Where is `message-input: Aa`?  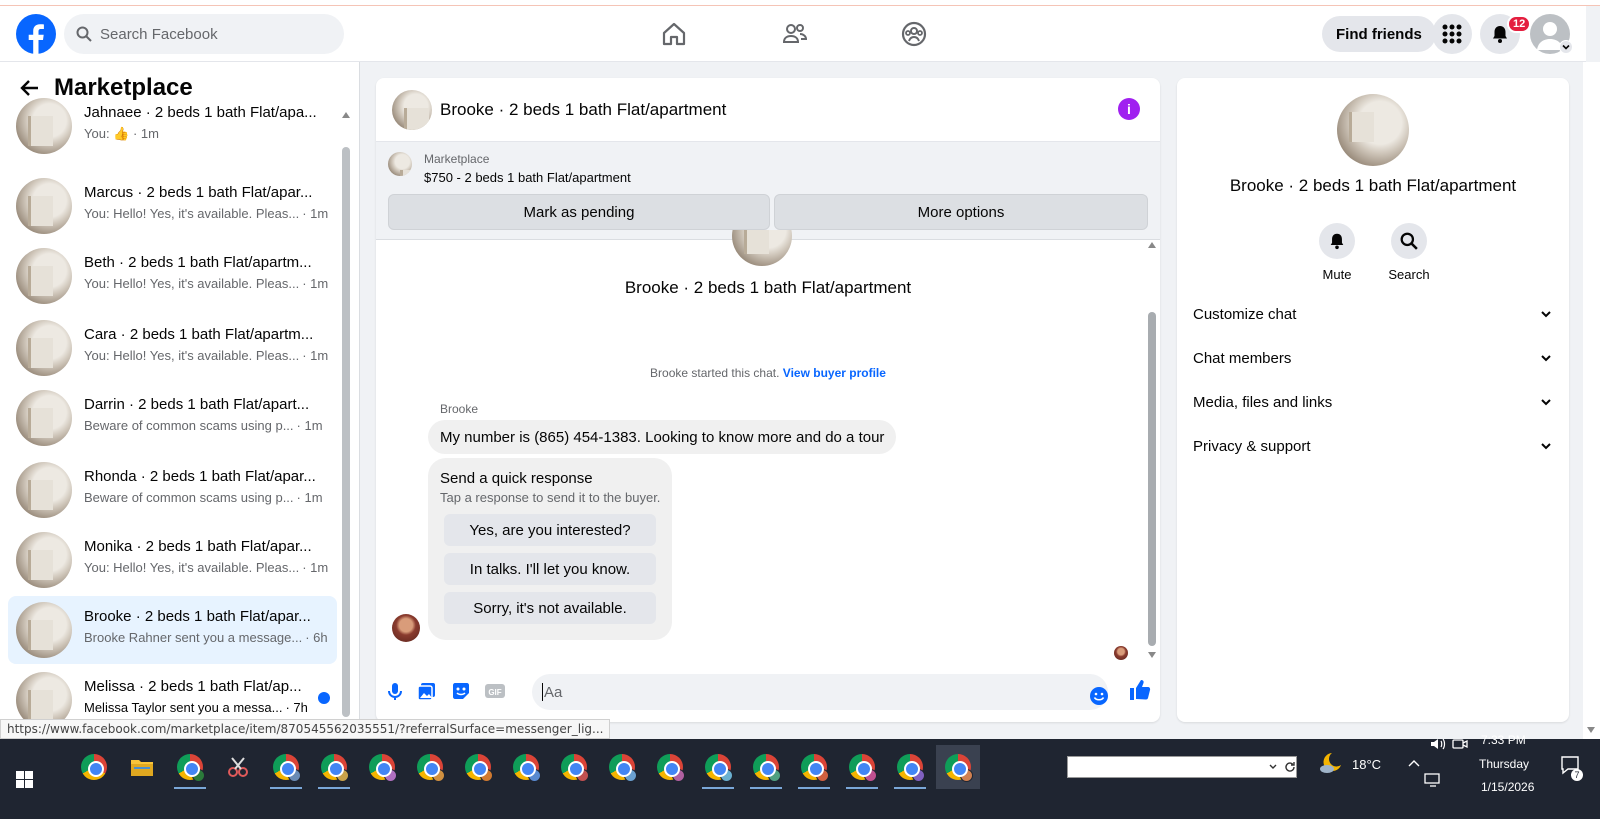
message-input: Aa is located at coordinates (820, 692).